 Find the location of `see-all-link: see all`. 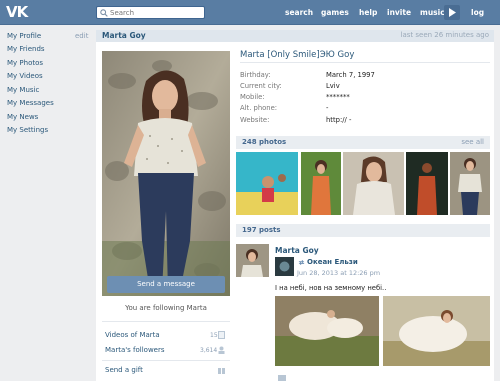

see-all-link: see all is located at coordinates (472, 142).